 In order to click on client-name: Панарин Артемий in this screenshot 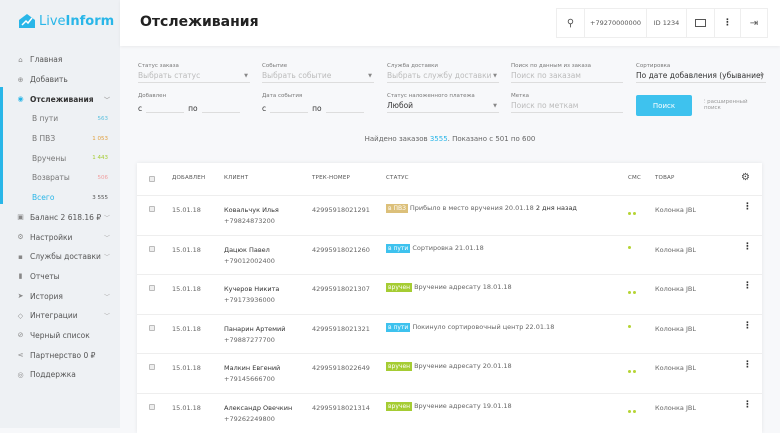, I will do `click(254, 329)`.